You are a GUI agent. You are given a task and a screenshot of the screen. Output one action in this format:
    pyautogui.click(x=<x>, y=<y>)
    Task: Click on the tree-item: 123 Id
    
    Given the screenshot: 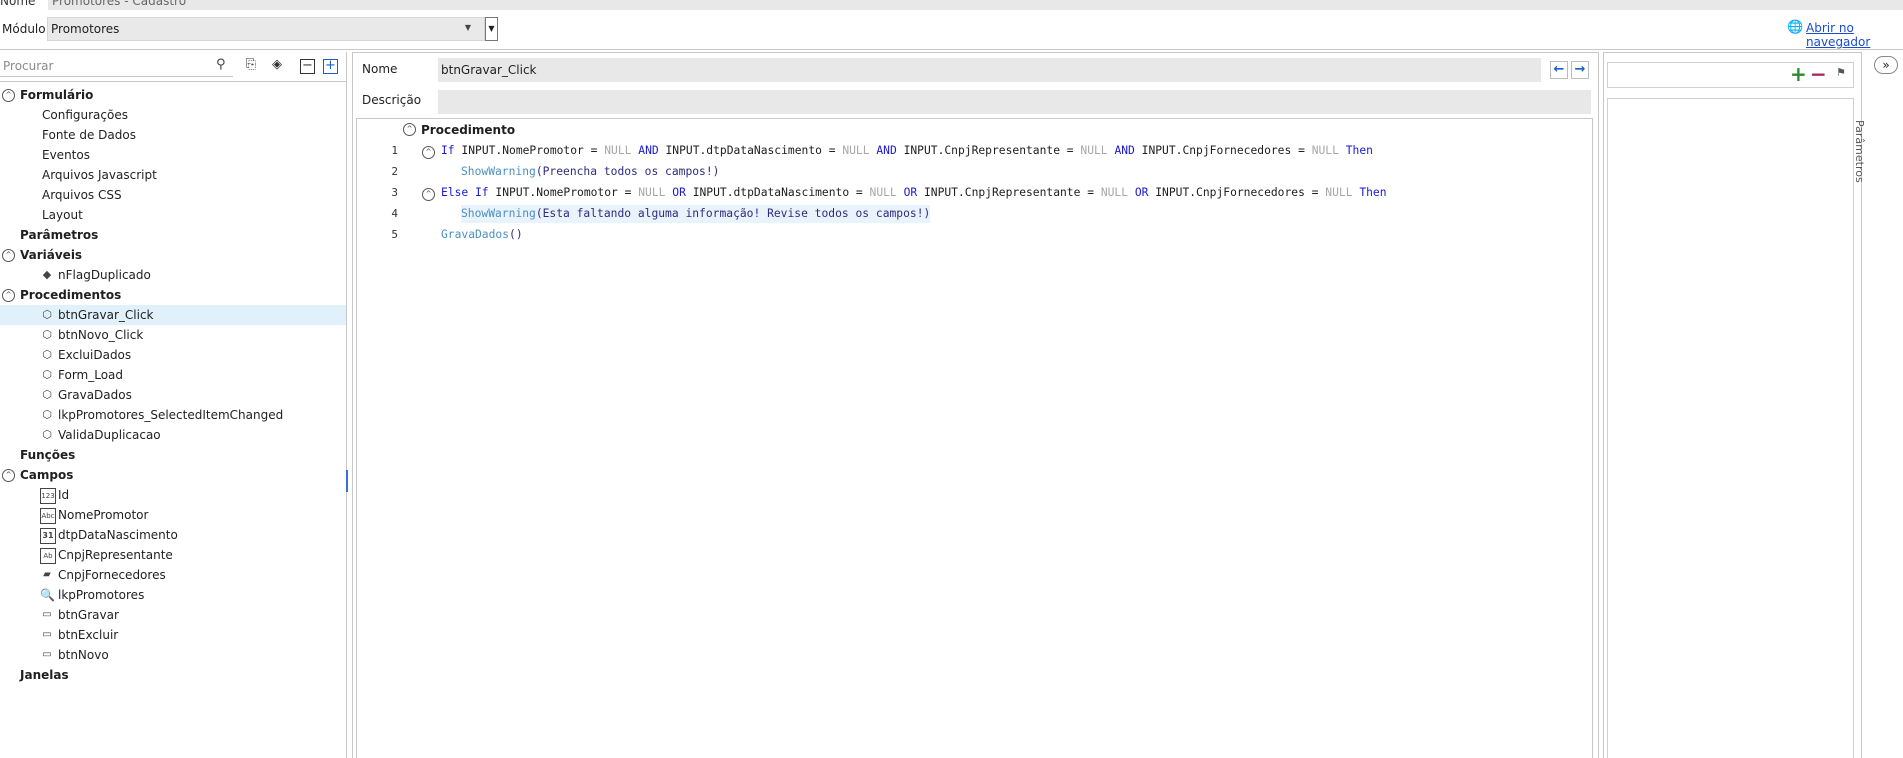 What is the action you would take?
    pyautogui.click(x=173, y=495)
    